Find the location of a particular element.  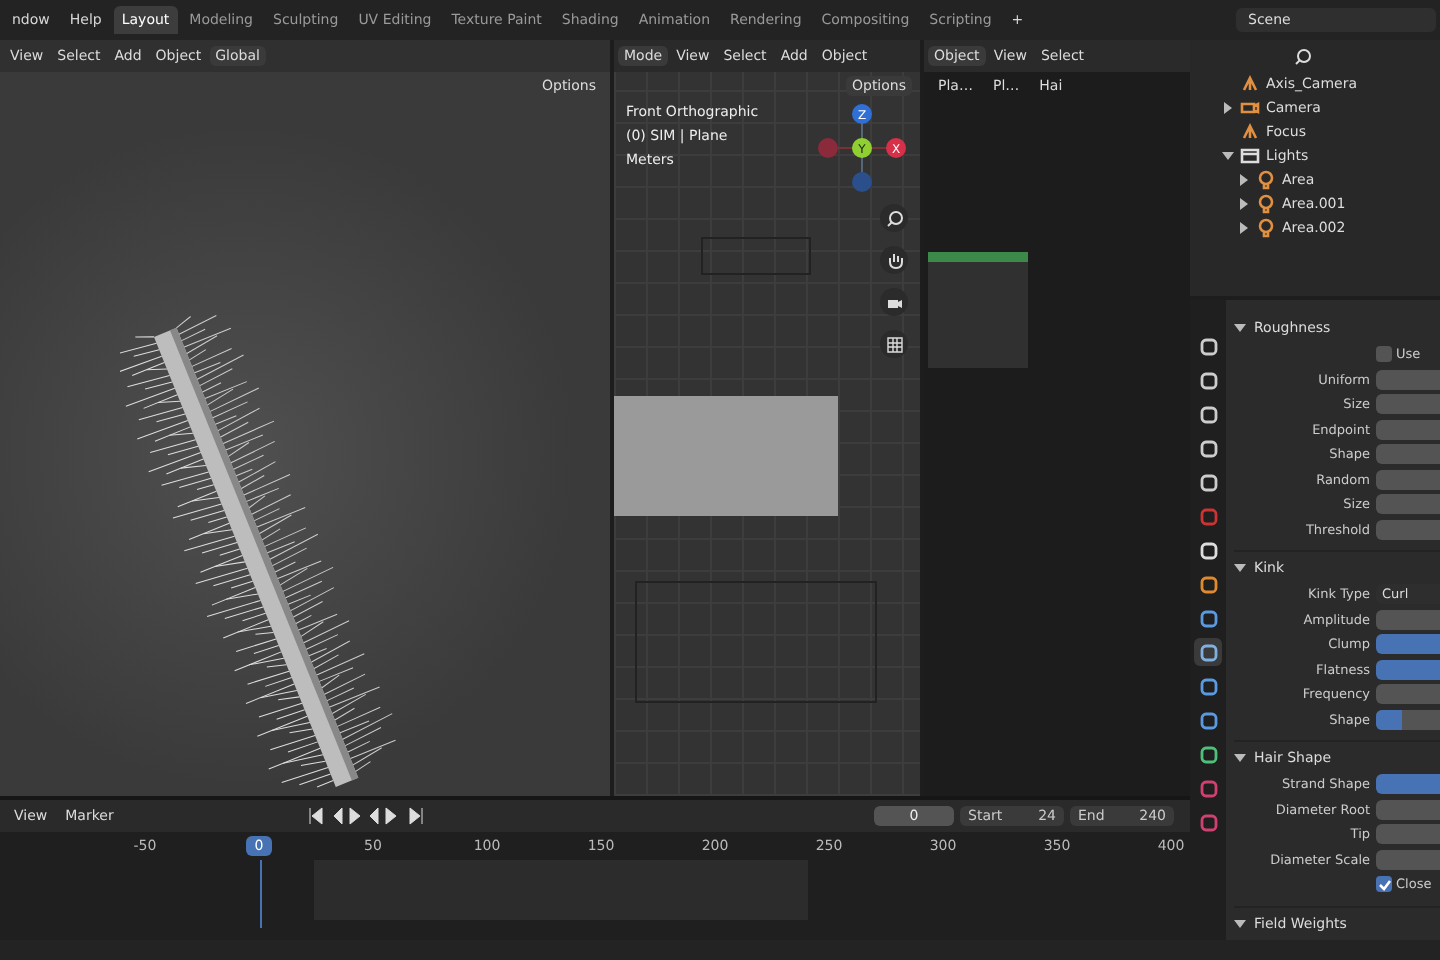

collection-icon is located at coordinates (1250, 156).